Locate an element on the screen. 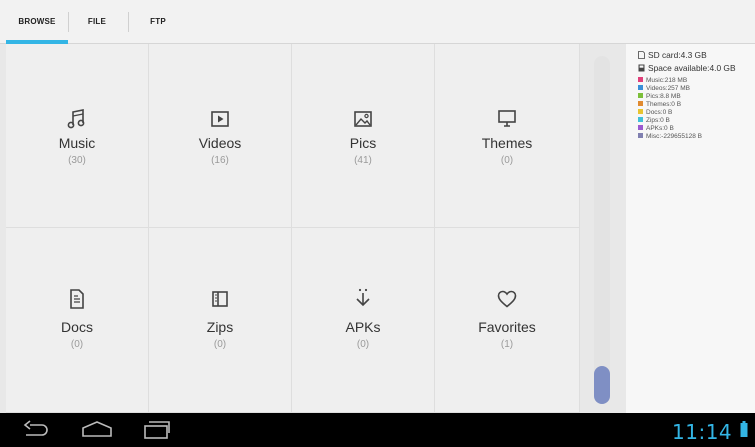 The image size is (755, 447). category-count: (41) is located at coordinates (363, 160).